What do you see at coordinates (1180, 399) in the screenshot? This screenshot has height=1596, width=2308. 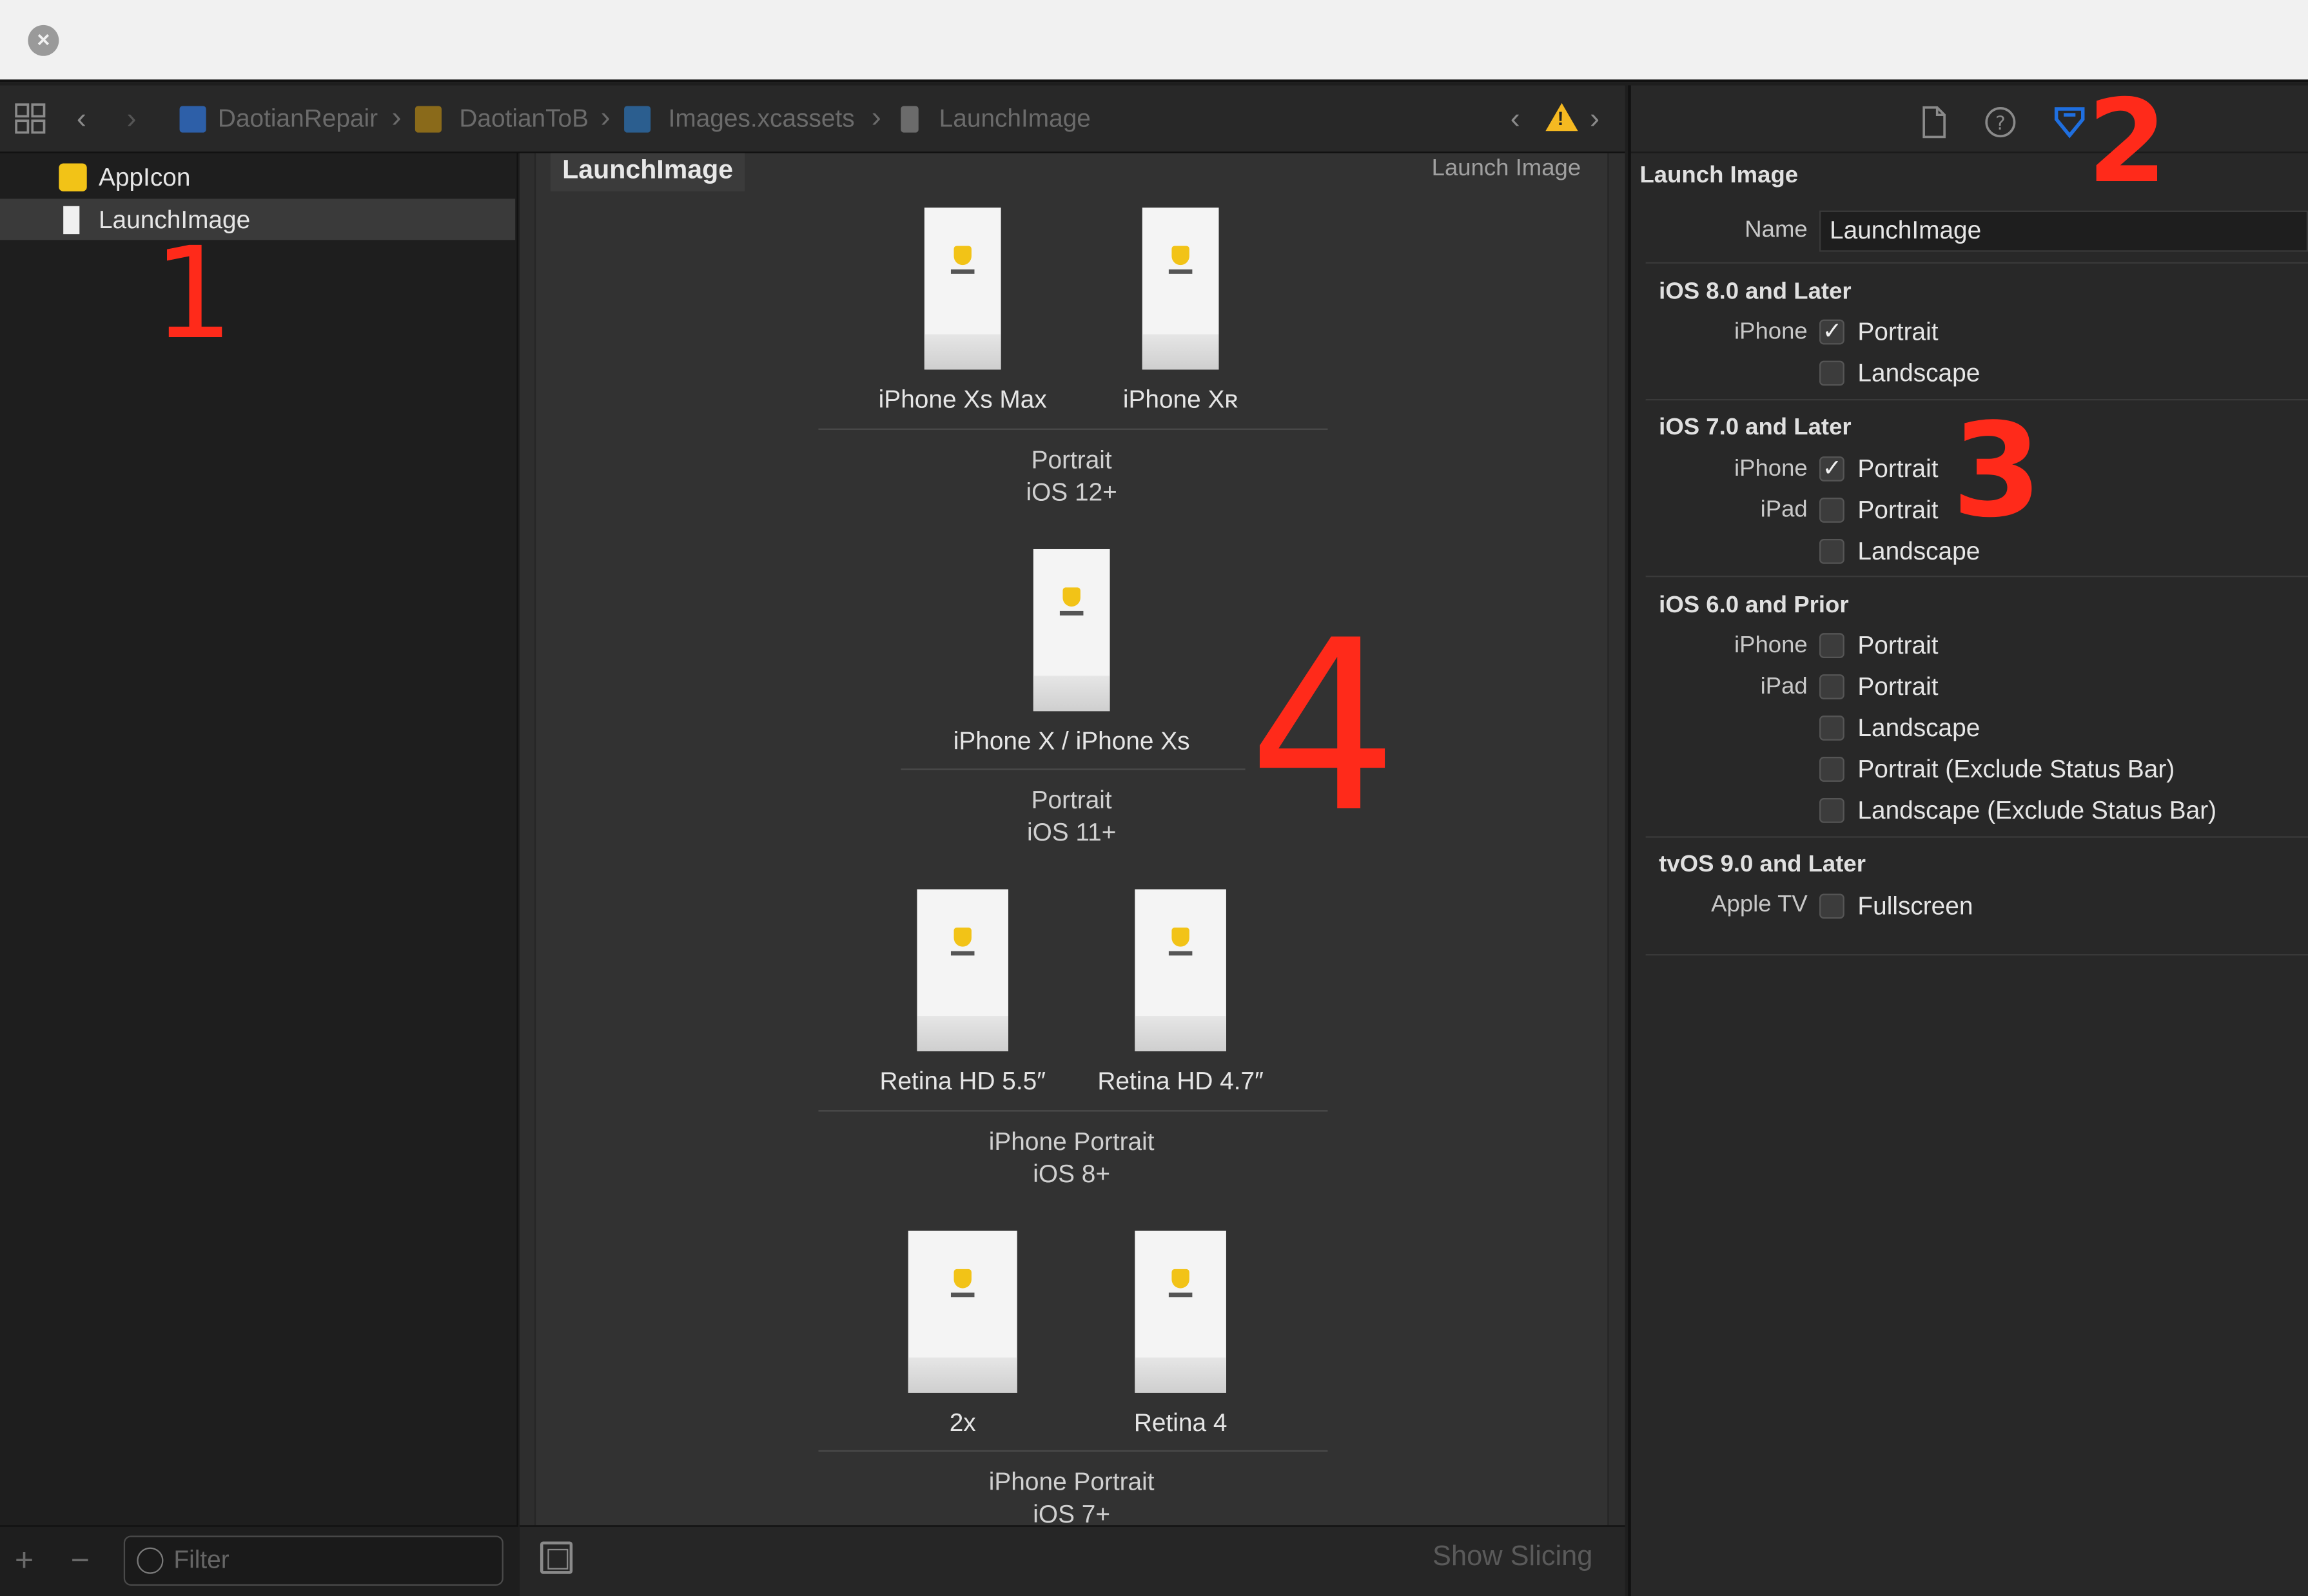 I see `slot-label: iPhone Xʀ` at bounding box center [1180, 399].